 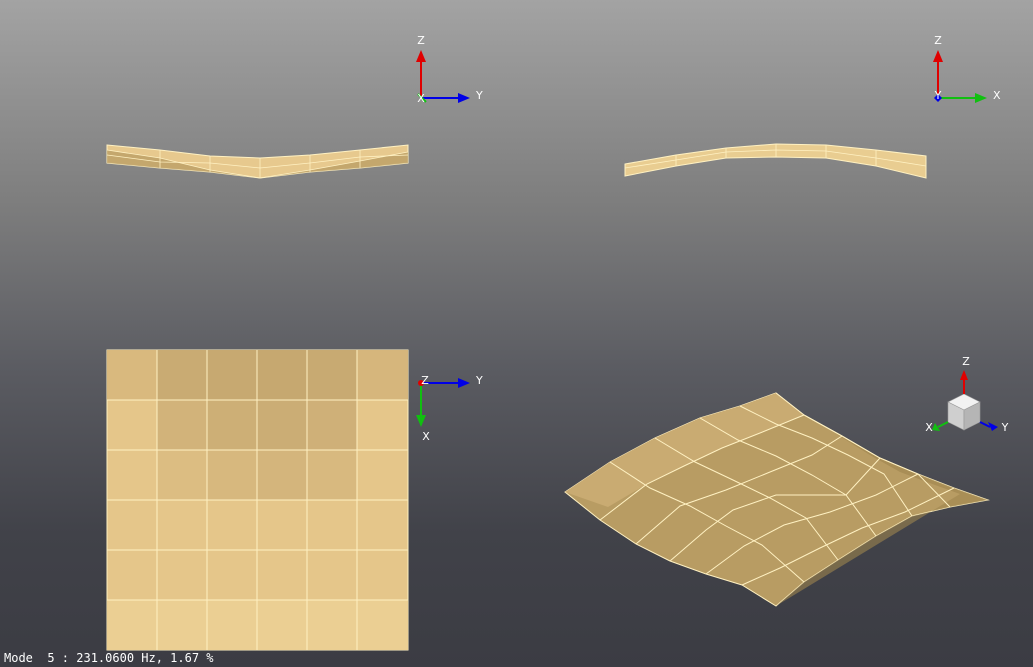 I want to click on coordinate-triad-icon: Z Y X, so click(x=449, y=69).